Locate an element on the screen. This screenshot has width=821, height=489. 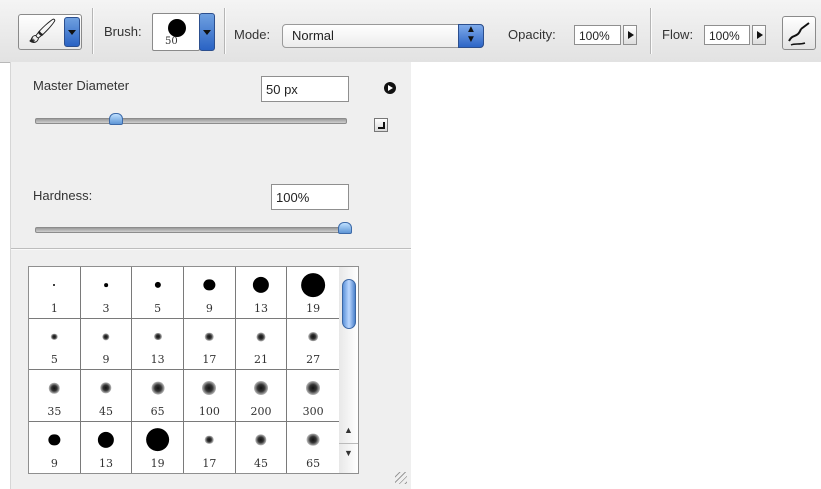
brush-preset-picker: 50 is located at coordinates (183, 32).